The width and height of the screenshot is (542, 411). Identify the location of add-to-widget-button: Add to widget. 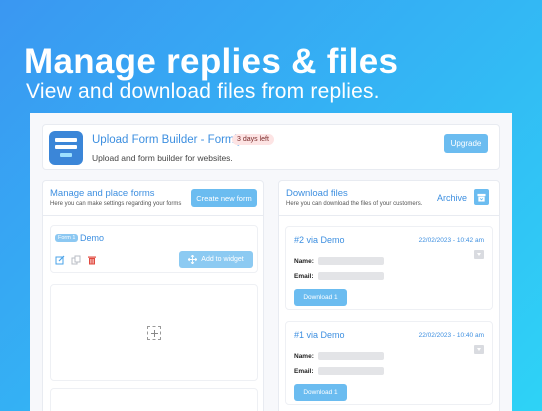
(216, 259).